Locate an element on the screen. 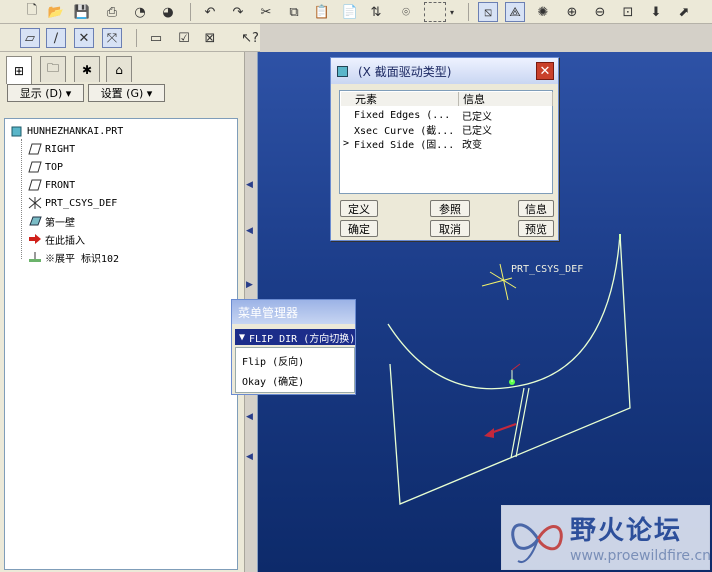 This screenshot has height=572, width=712. paste-special-icon: 📄 is located at coordinates (350, 12).